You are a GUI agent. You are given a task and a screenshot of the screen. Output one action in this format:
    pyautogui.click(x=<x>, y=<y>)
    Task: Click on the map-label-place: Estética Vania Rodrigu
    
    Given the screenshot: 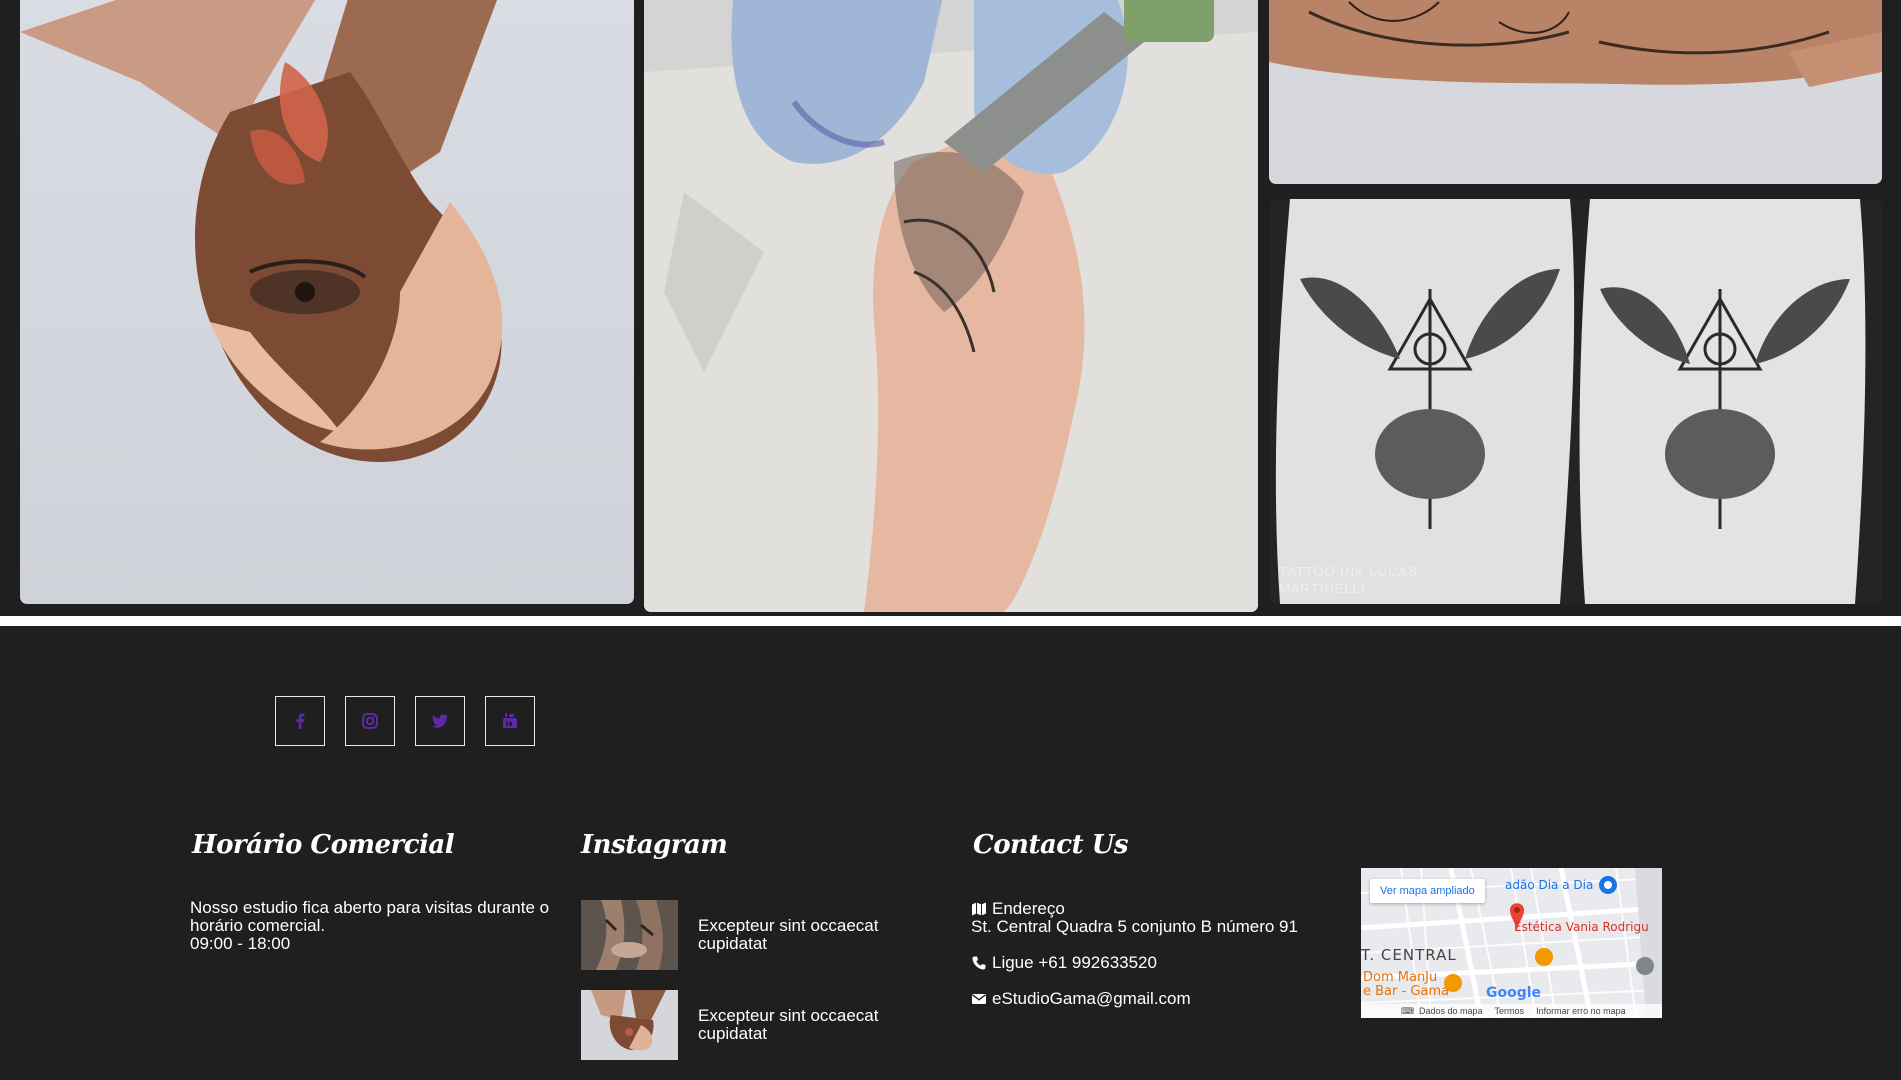 What is the action you would take?
    pyautogui.click(x=1581, y=927)
    